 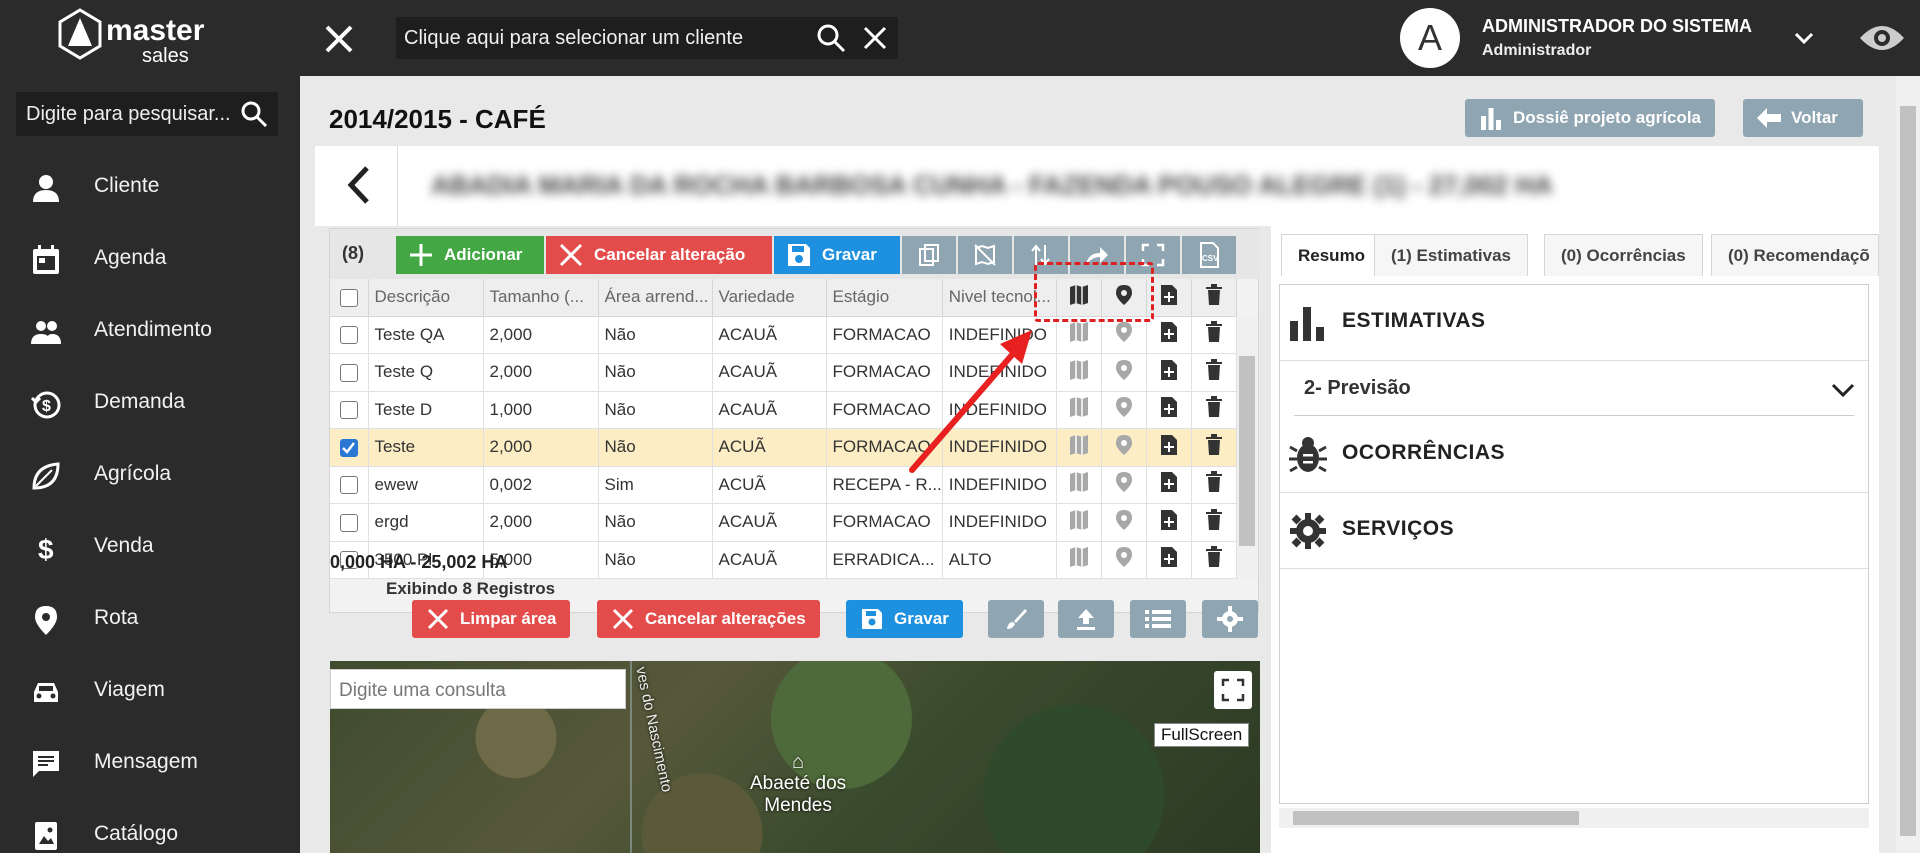 What do you see at coordinates (1086, 619) in the screenshot?
I see `upload-icon` at bounding box center [1086, 619].